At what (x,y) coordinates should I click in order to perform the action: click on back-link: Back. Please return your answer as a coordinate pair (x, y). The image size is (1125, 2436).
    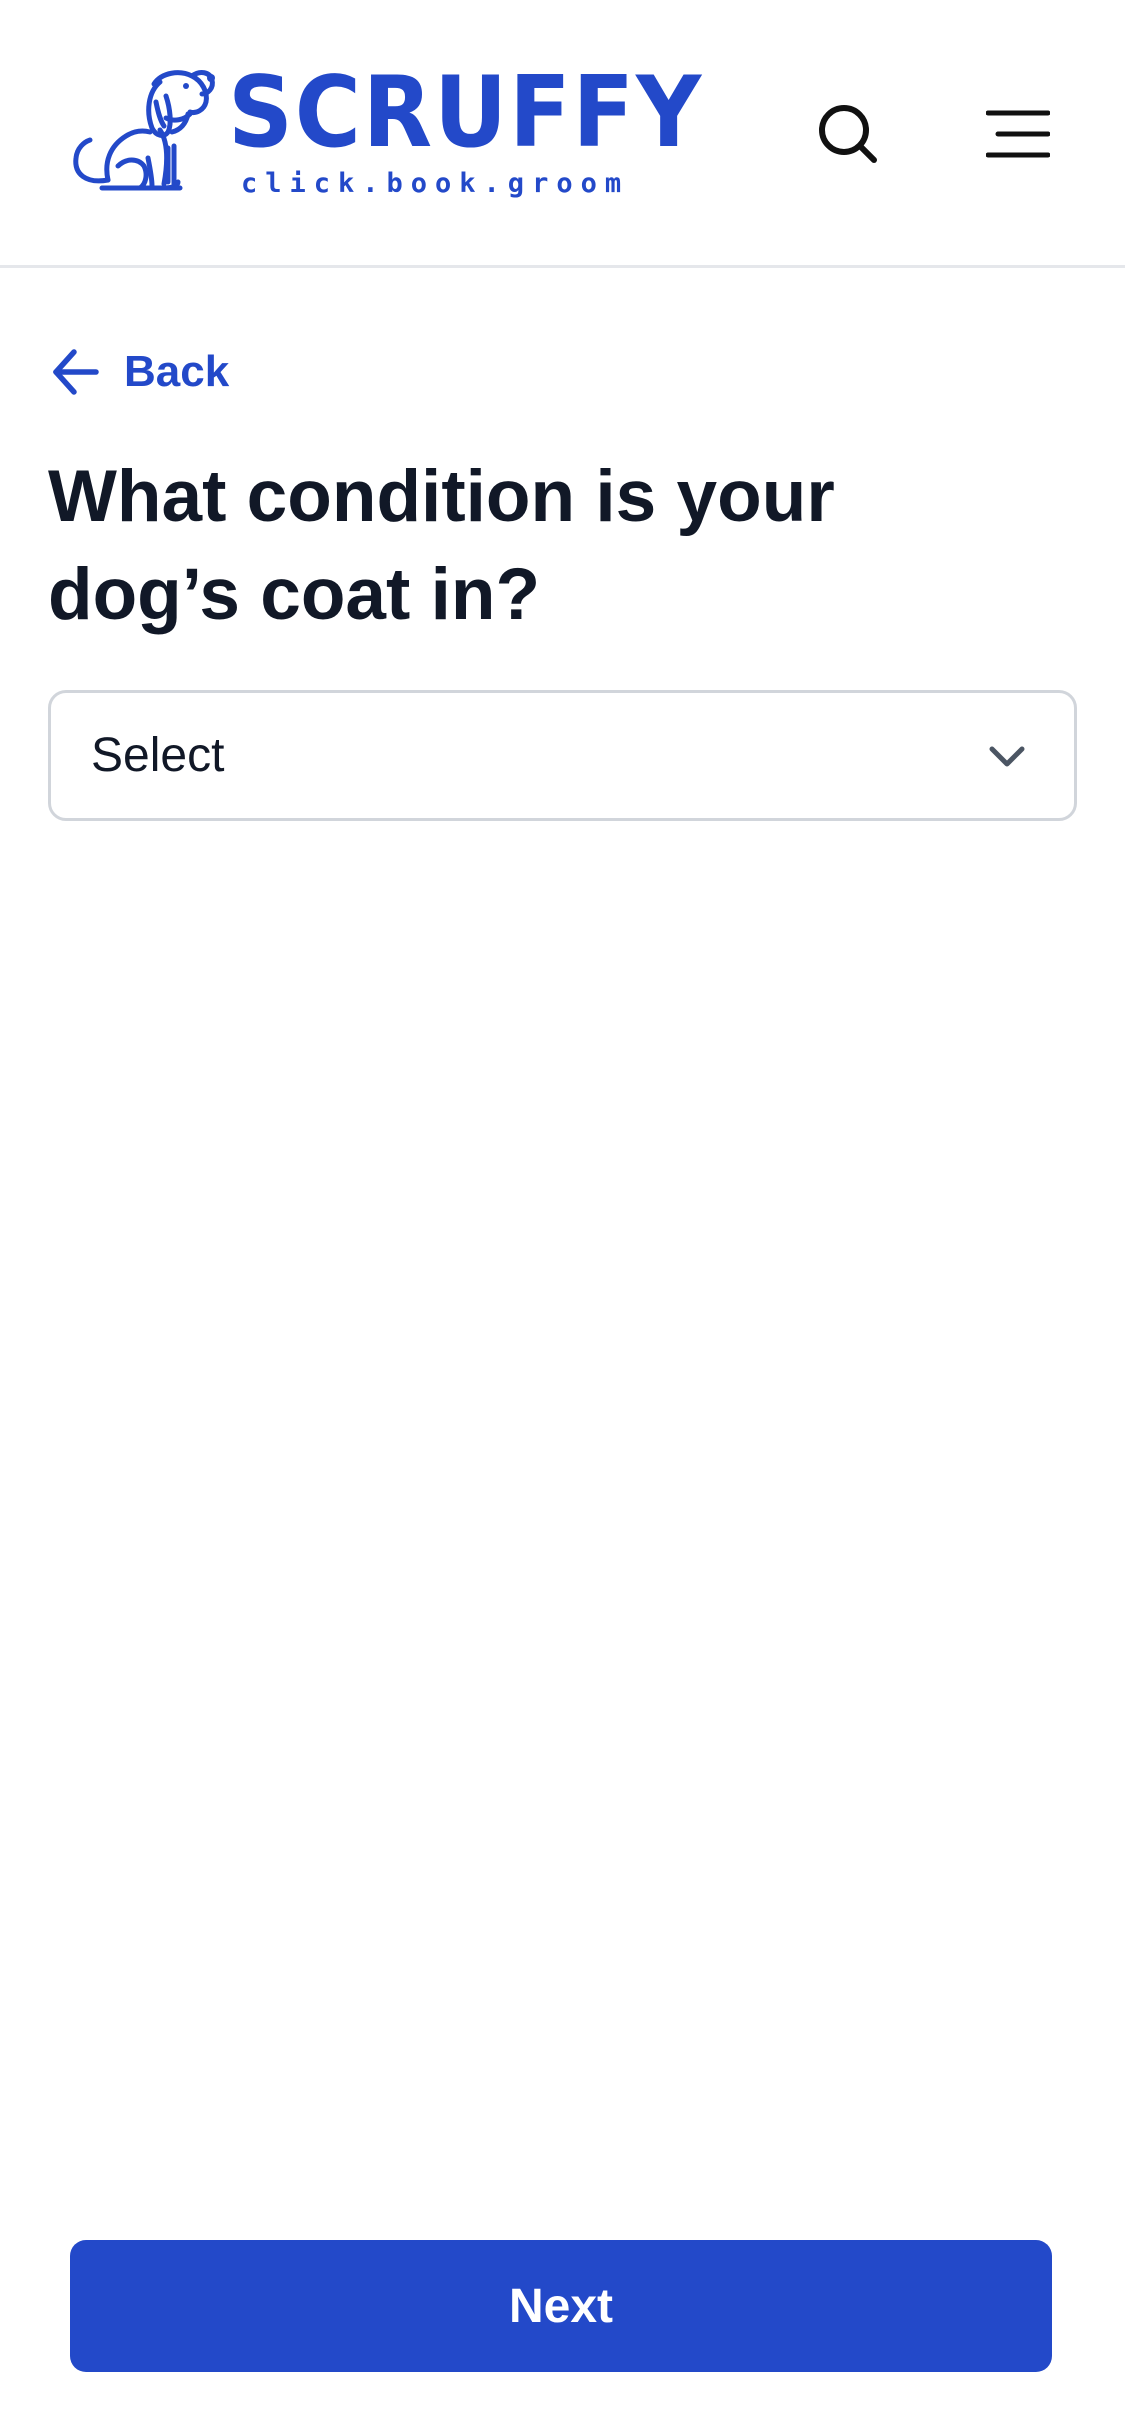
    Looking at the image, I should click on (139, 372).